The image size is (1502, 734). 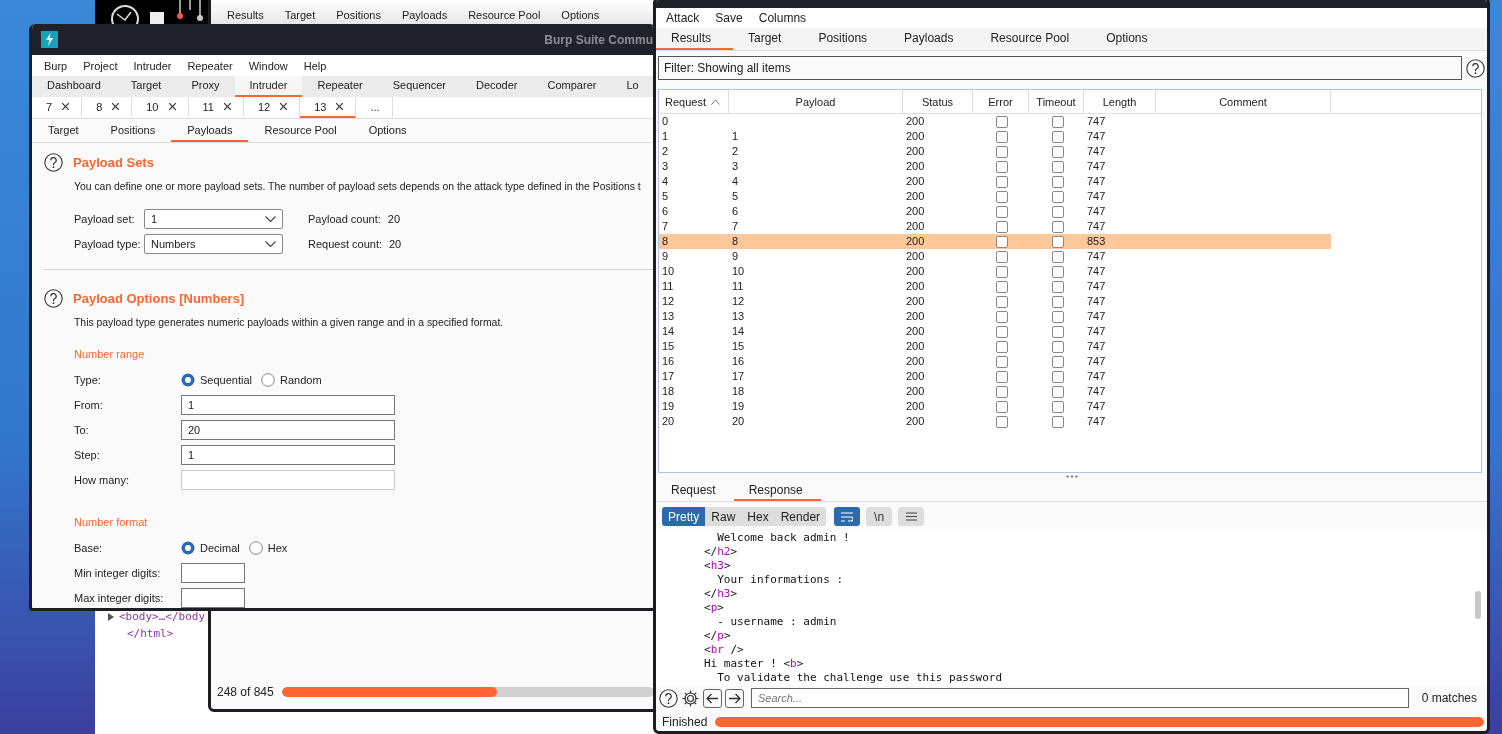 What do you see at coordinates (152, 65) in the screenshot?
I see `menu-item: Intruder` at bounding box center [152, 65].